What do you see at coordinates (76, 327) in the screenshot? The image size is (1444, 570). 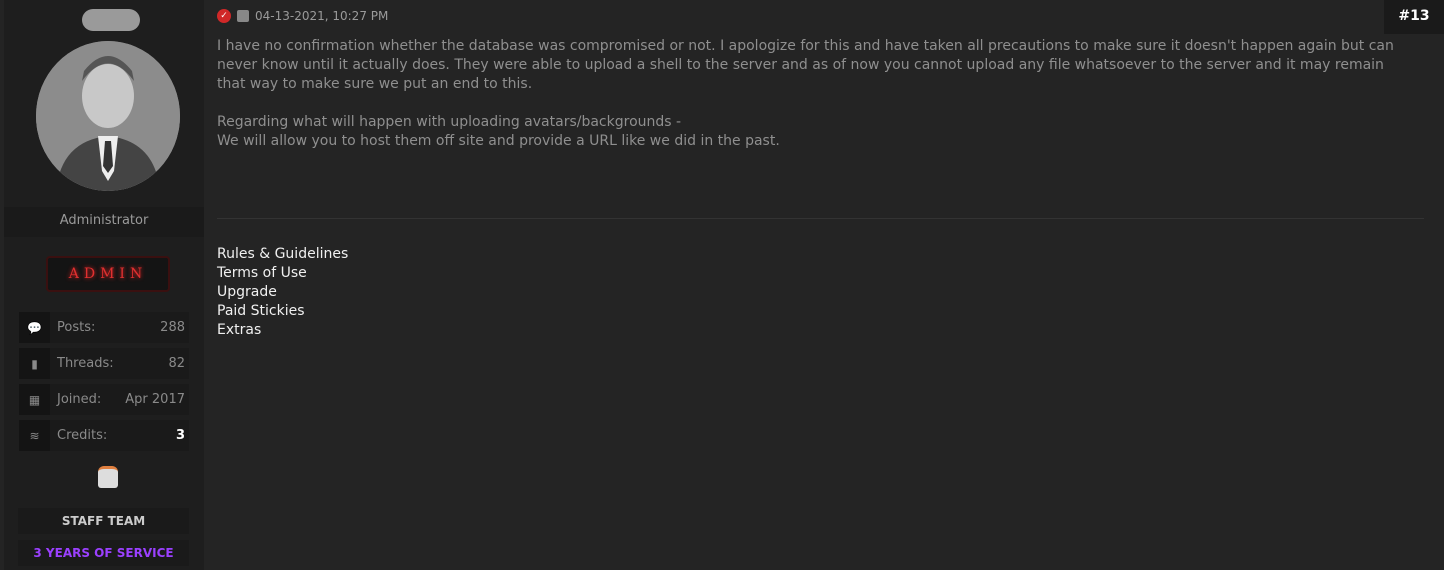 I see `stat-label: Posts:` at bounding box center [76, 327].